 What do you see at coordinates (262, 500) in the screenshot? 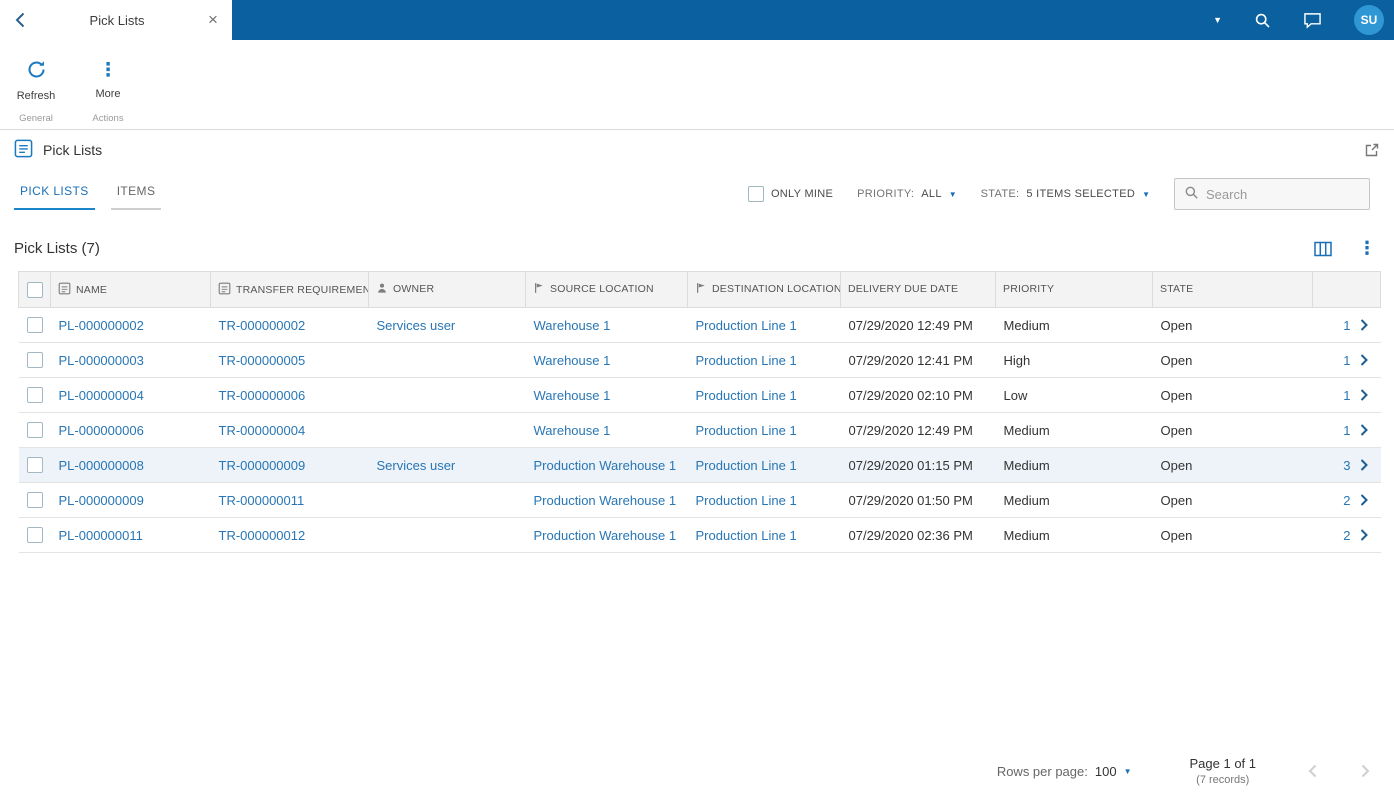
I see `transfer-requirement-link: TR-000000011` at bounding box center [262, 500].